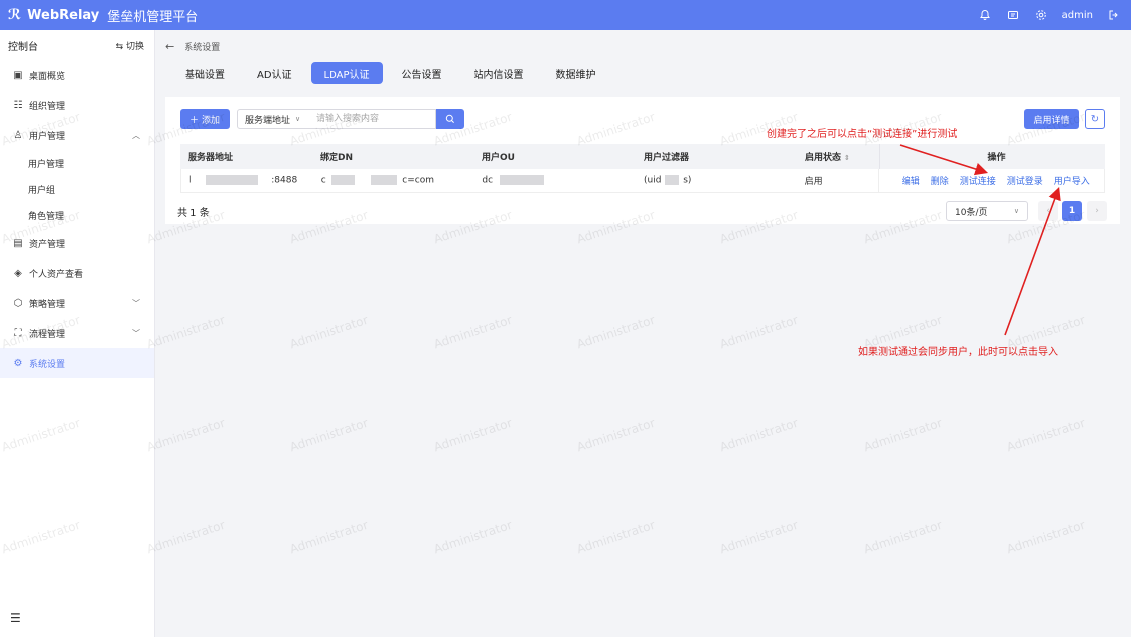 This screenshot has width=1131, height=637. I want to click on search-icon, so click(449, 118).